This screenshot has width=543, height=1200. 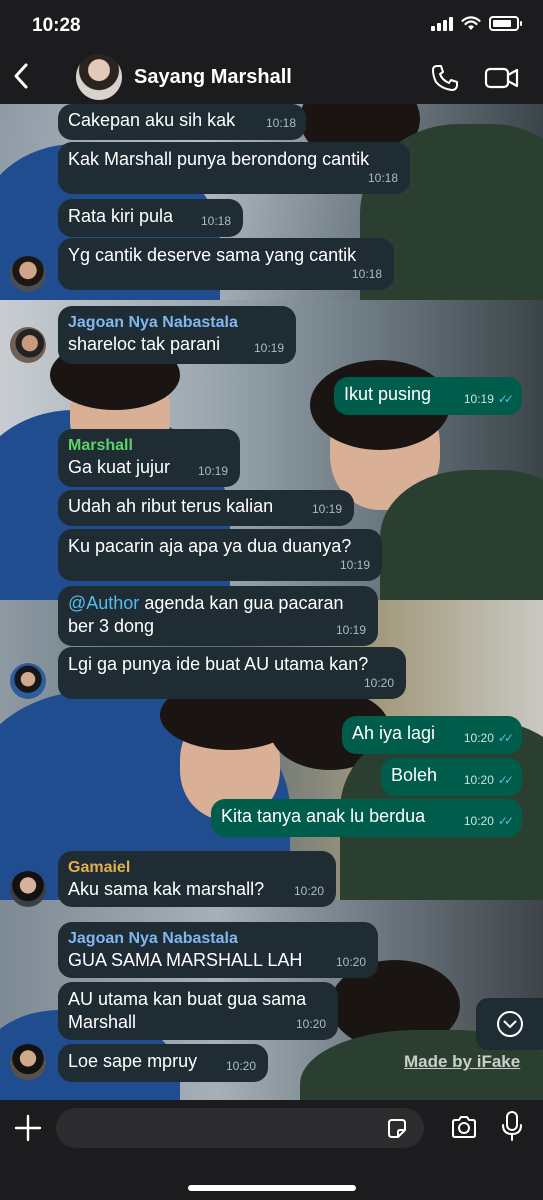 What do you see at coordinates (28, 1128) in the screenshot?
I see `plus-icon` at bounding box center [28, 1128].